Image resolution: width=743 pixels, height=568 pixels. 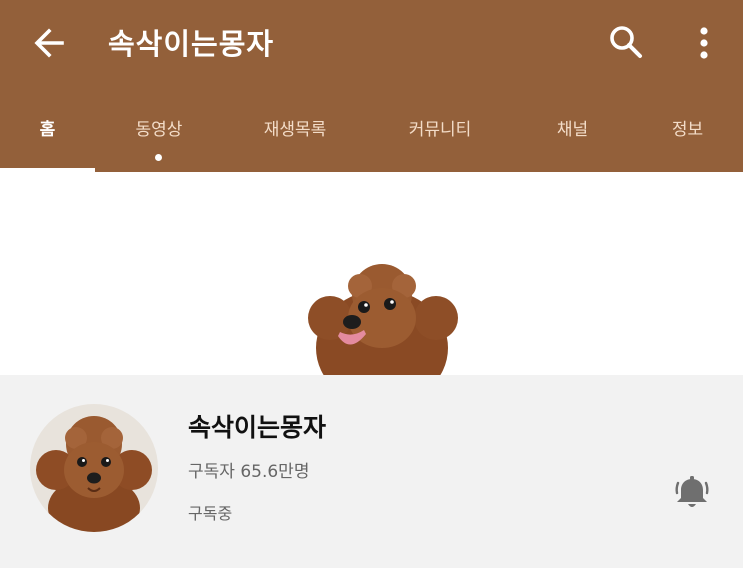 I want to click on tab-channels-label: 채널, so click(x=572, y=130).